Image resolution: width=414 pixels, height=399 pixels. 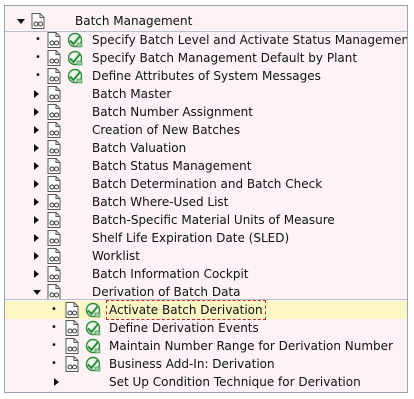 What do you see at coordinates (170, 274) in the screenshot?
I see `tree-item-label: Batch Information Cockpit` at bounding box center [170, 274].